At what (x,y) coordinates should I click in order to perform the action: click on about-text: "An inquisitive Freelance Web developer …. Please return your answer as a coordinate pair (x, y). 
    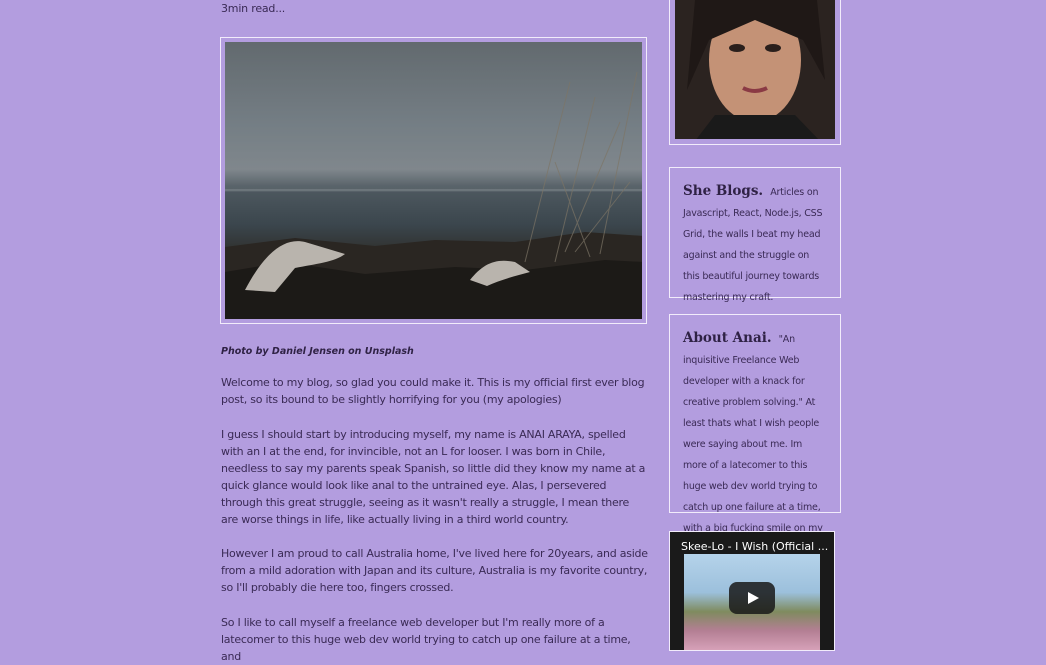
    Looking at the image, I should click on (753, 444).